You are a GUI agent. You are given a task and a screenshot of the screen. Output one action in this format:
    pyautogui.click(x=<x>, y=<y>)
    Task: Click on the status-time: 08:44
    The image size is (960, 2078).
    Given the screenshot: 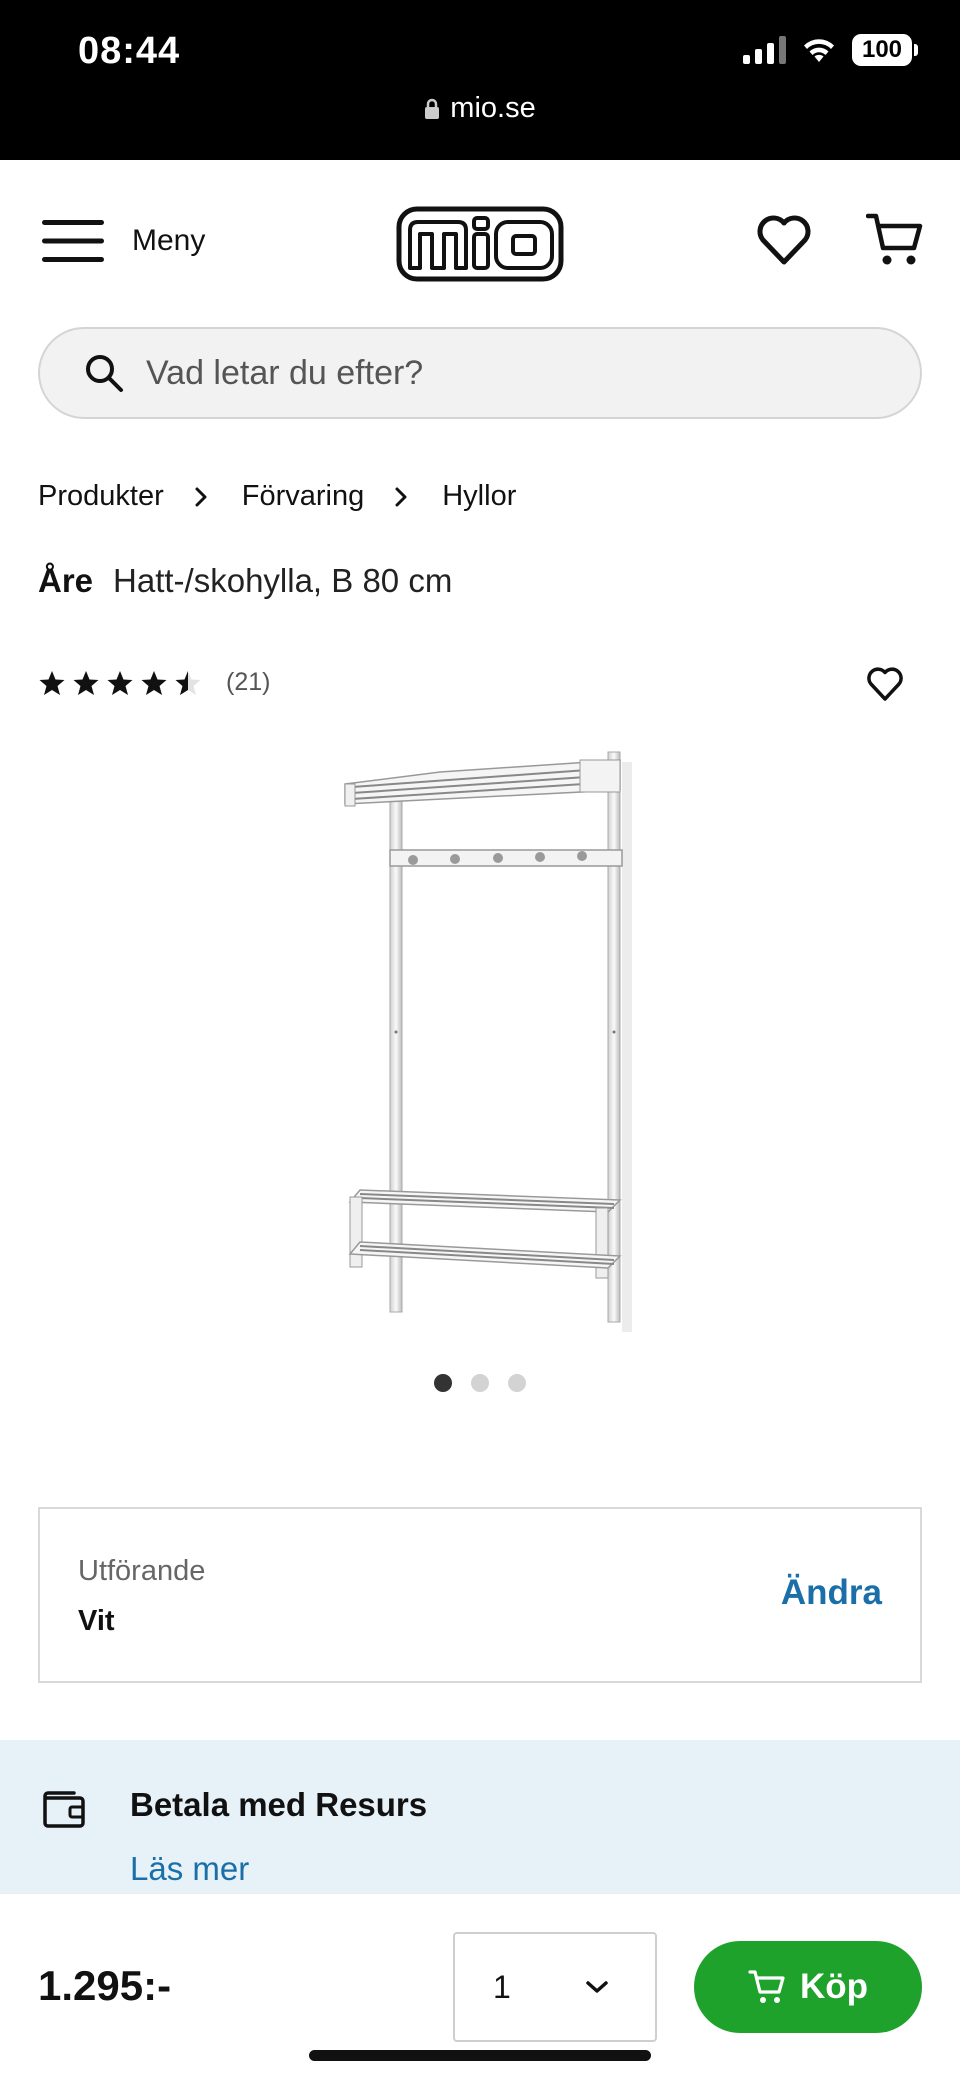 What is the action you would take?
    pyautogui.click(x=129, y=51)
    